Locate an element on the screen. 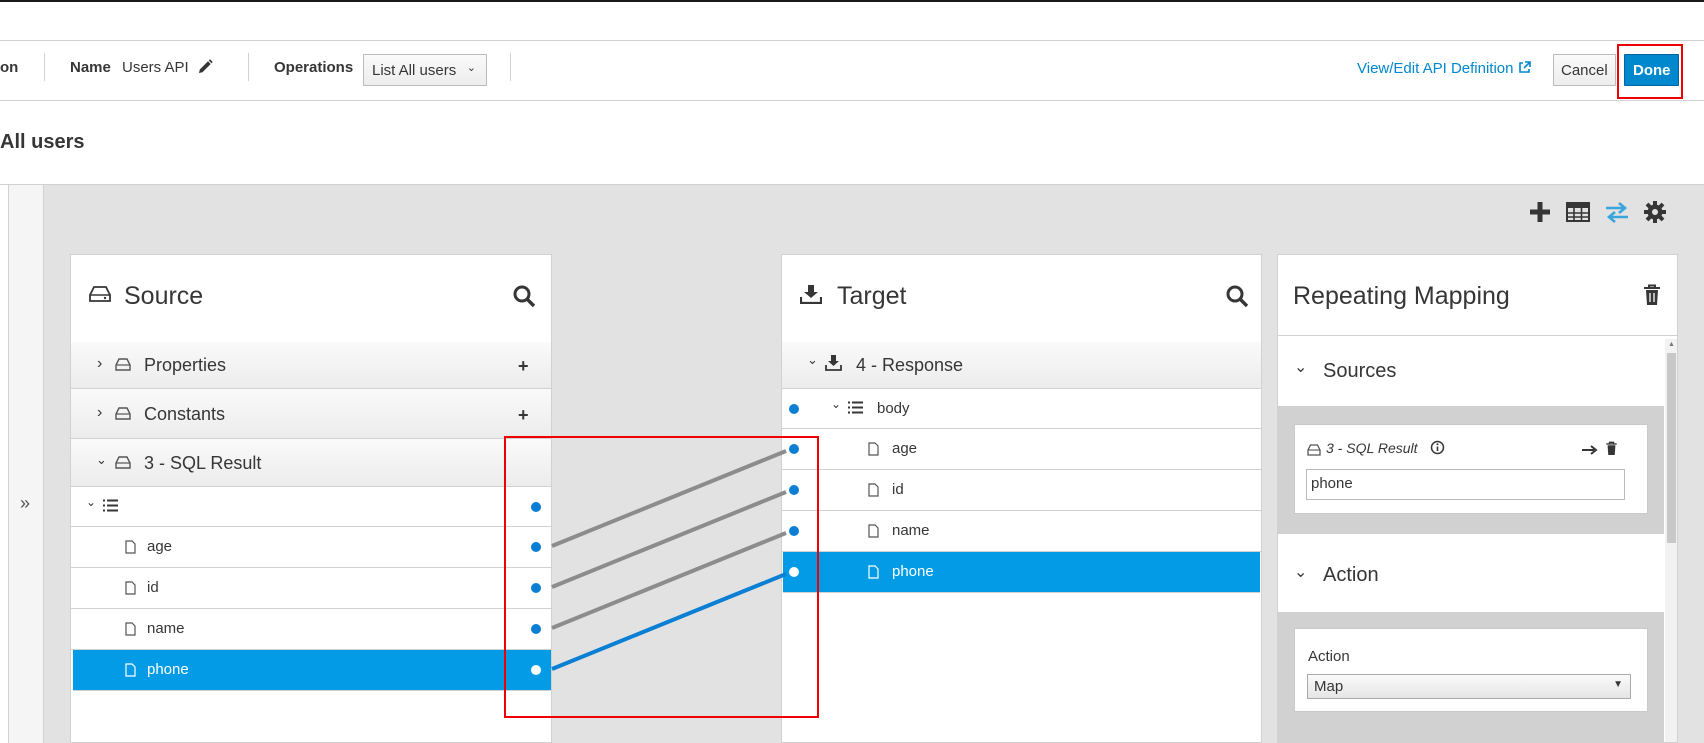 The width and height of the screenshot is (1704, 743). source-field-input: phone is located at coordinates (1465, 484).